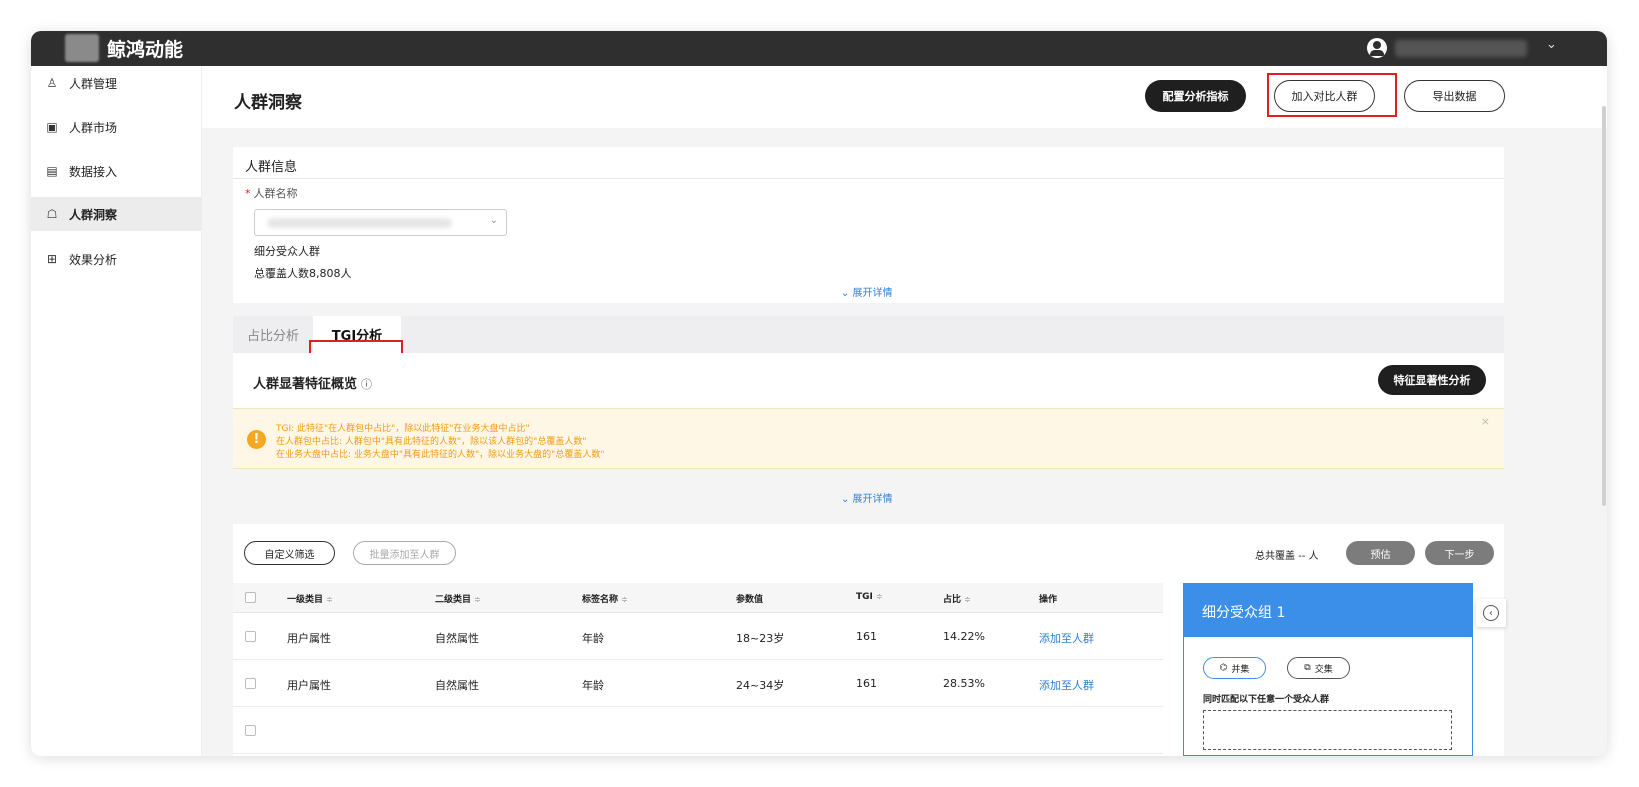 The width and height of the screenshot is (1639, 787). I want to click on union-icon: ⌬, so click(1223, 668).